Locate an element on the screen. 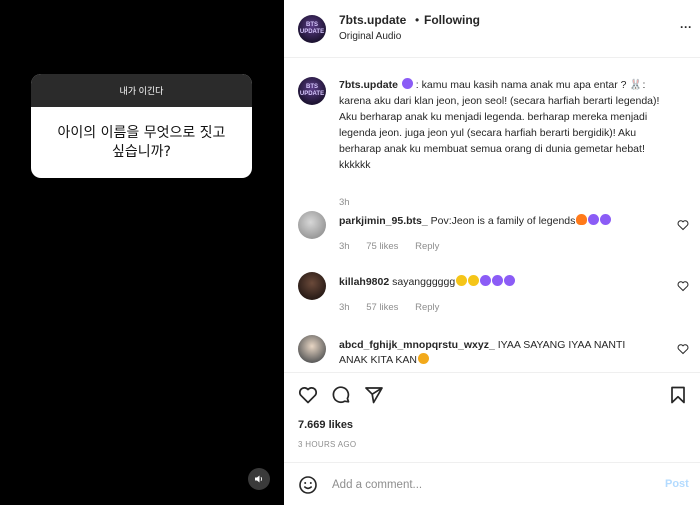  comment-input is located at coordinates (492, 485).